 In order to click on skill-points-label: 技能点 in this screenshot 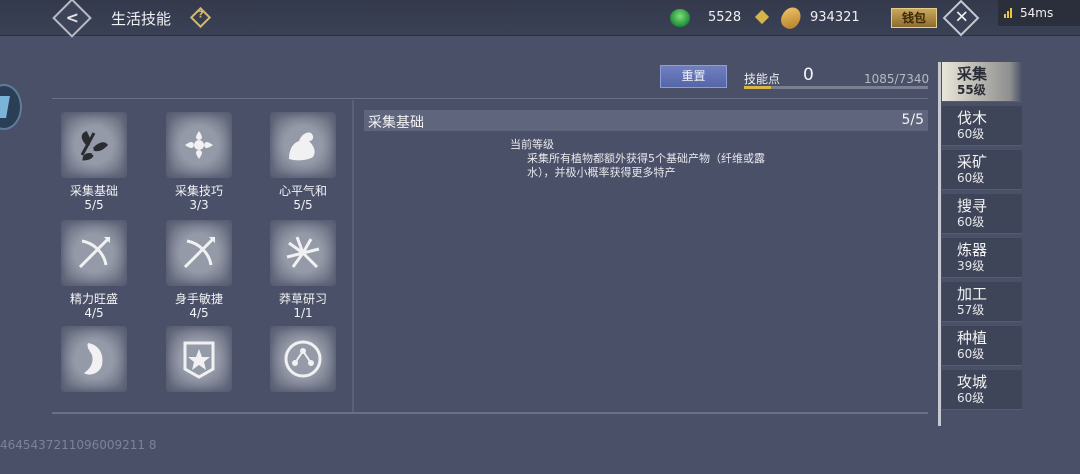, I will do `click(762, 79)`.